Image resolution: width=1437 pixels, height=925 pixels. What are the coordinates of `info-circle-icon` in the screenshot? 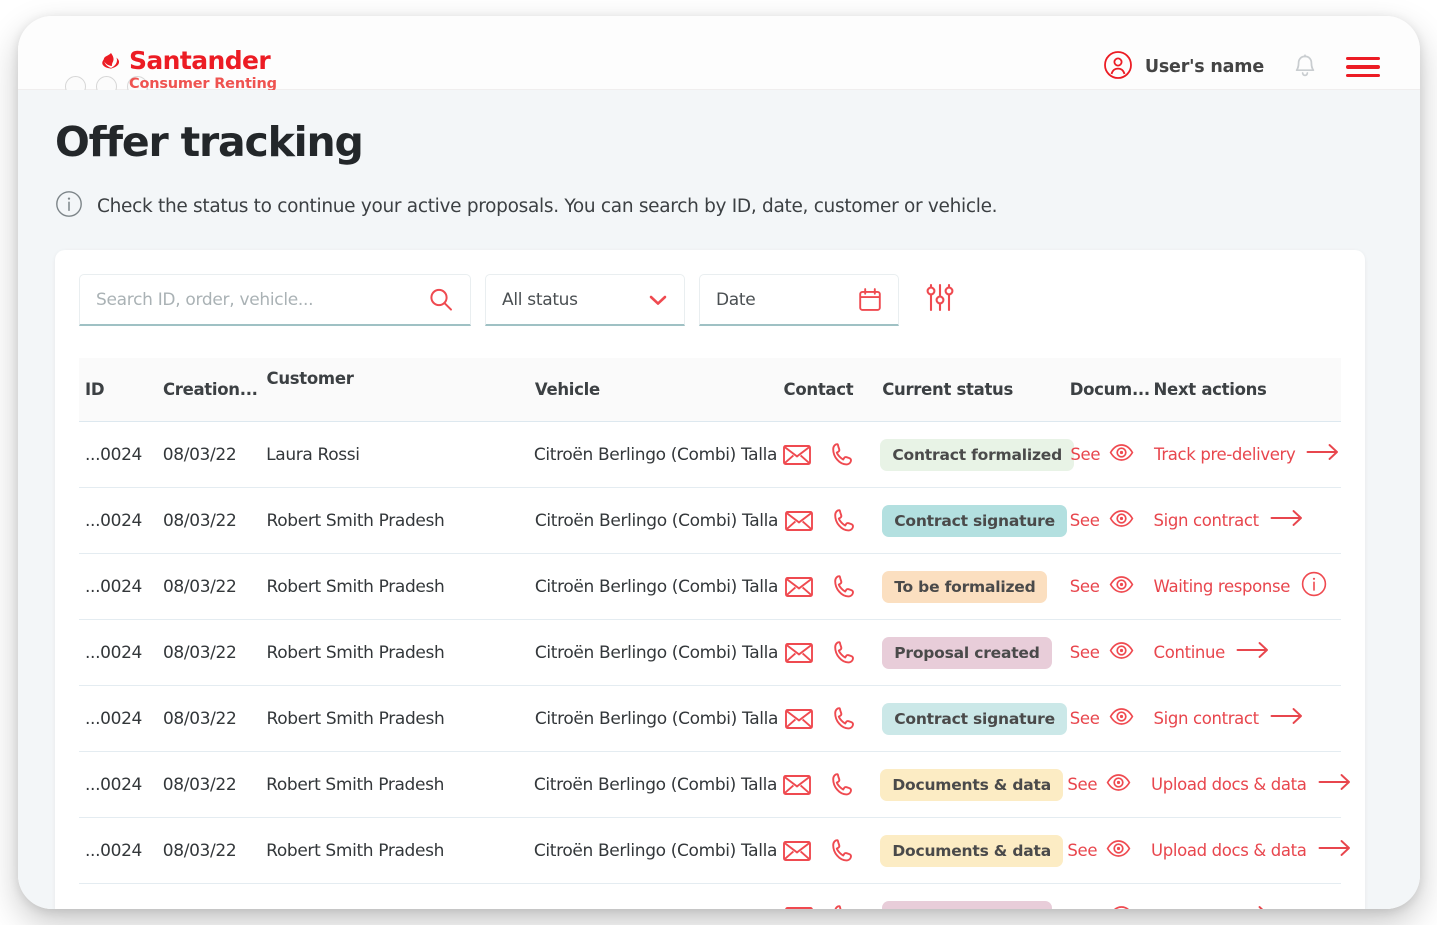 It's located at (1314, 586).